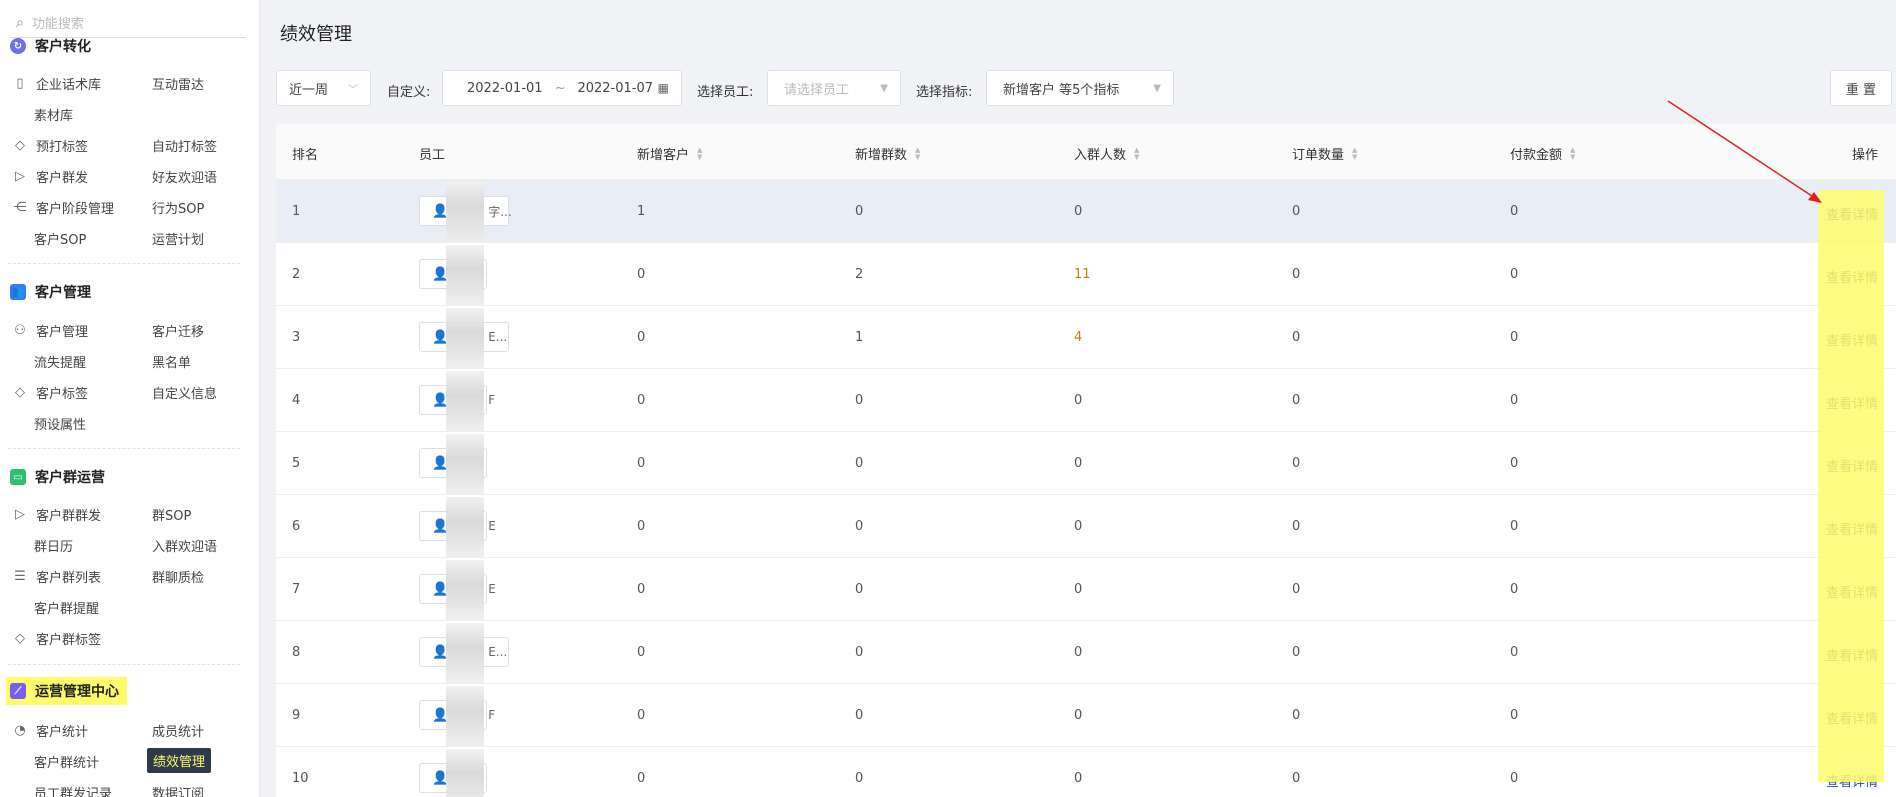 The image size is (1896, 797). Describe the element at coordinates (1744, 151) in the screenshot. I see `annotation-arrow` at that location.